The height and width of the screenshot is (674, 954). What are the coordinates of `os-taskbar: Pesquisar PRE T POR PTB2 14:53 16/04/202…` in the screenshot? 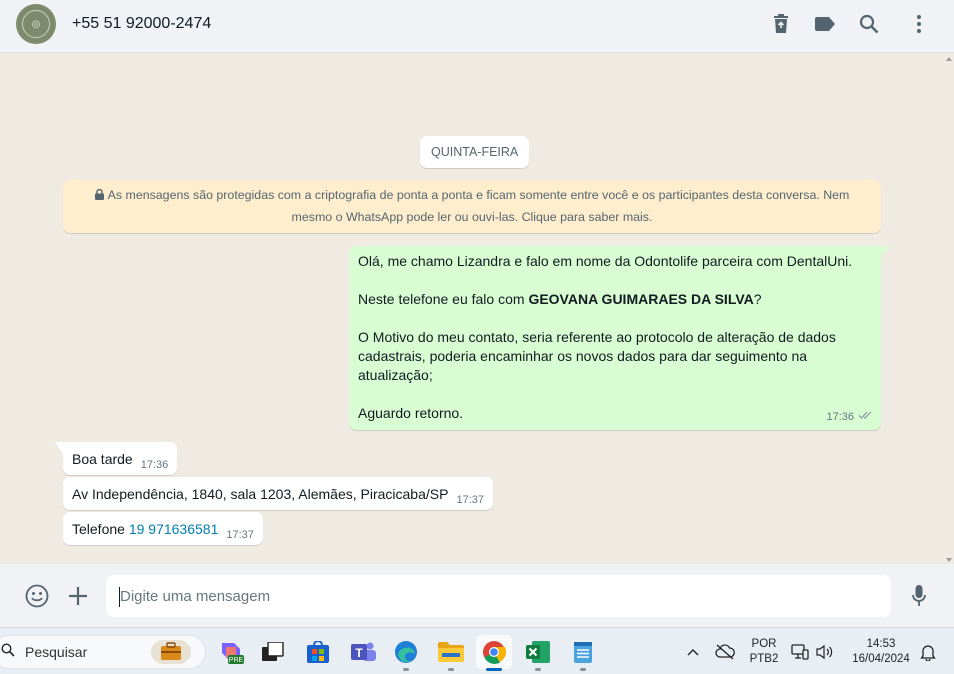 It's located at (477, 650).